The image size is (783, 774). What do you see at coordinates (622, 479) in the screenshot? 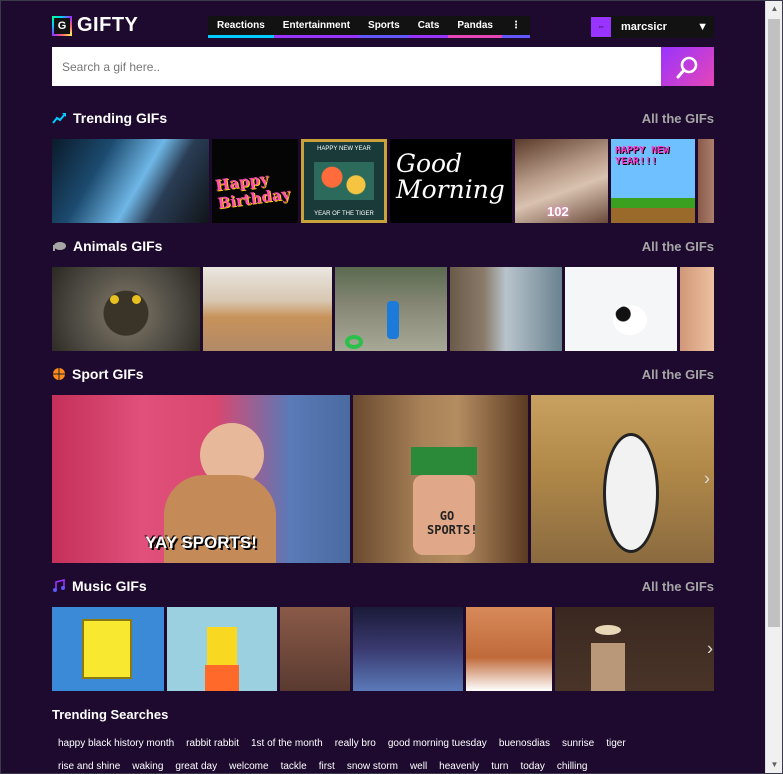
I see `gif-kitchen-football: ›` at bounding box center [622, 479].